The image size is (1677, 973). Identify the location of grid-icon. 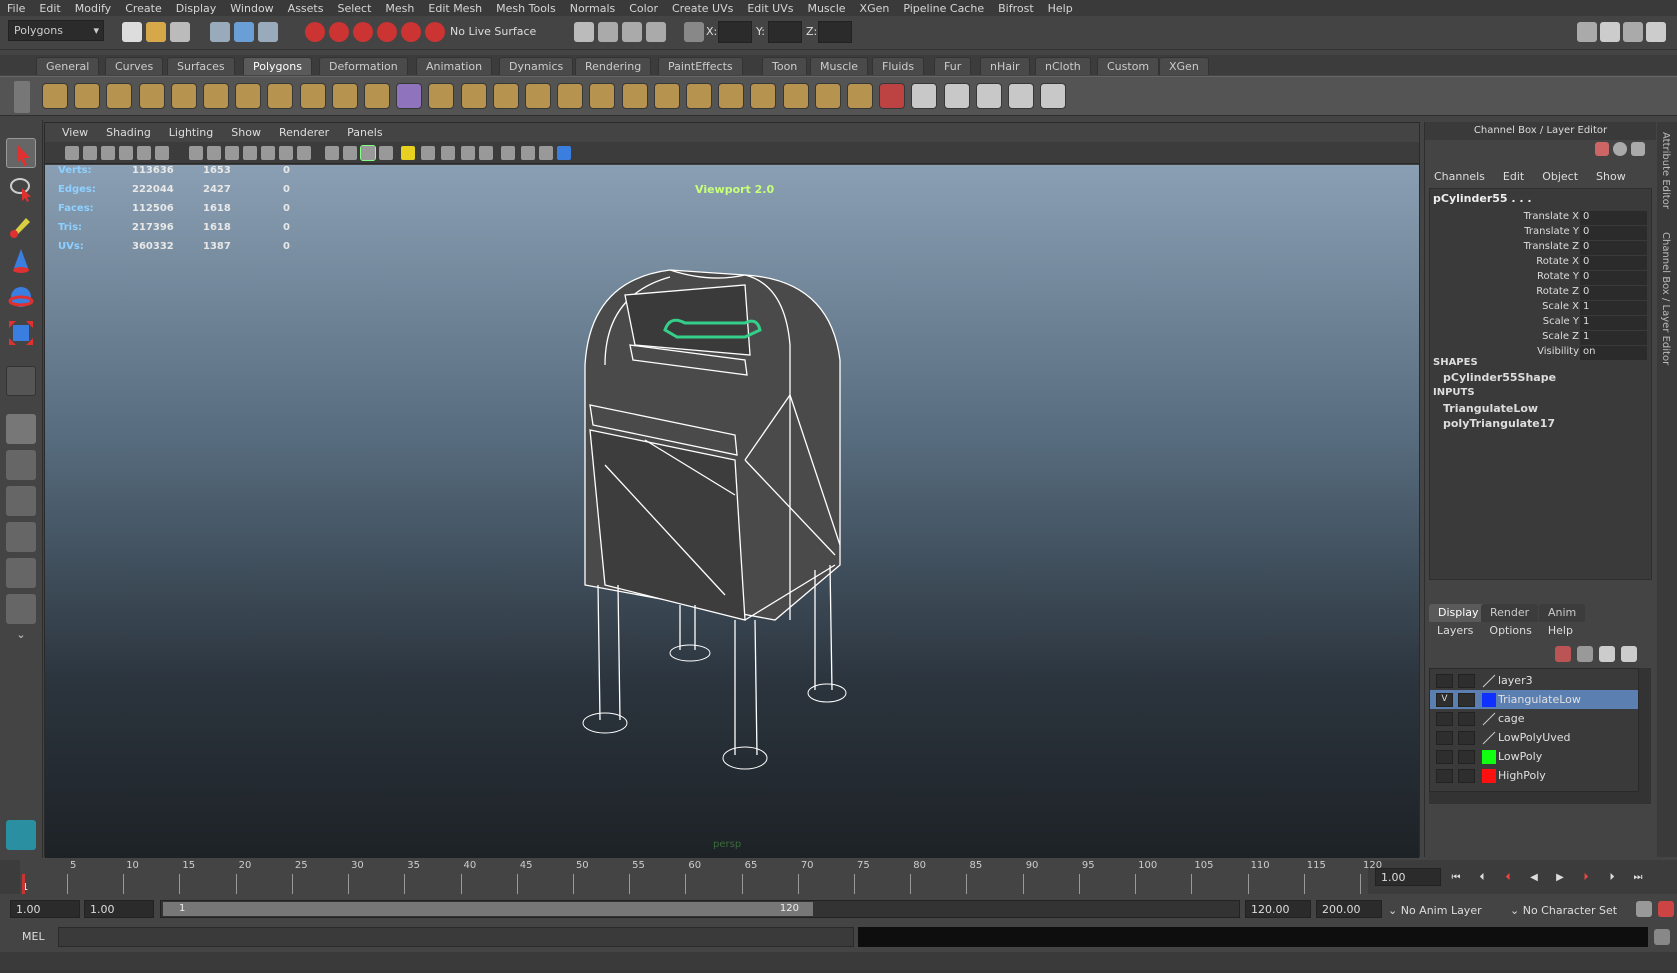
(196, 153).